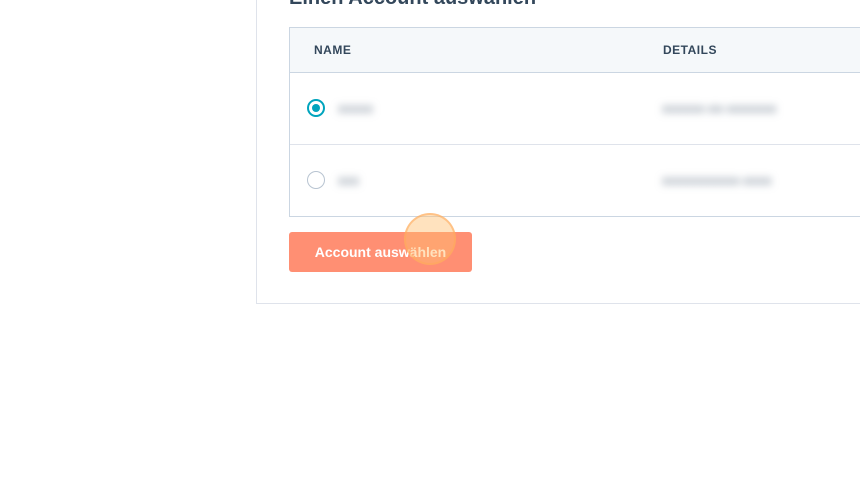  What do you see at coordinates (348, 180) in the screenshot?
I see `account-name: xxx` at bounding box center [348, 180].